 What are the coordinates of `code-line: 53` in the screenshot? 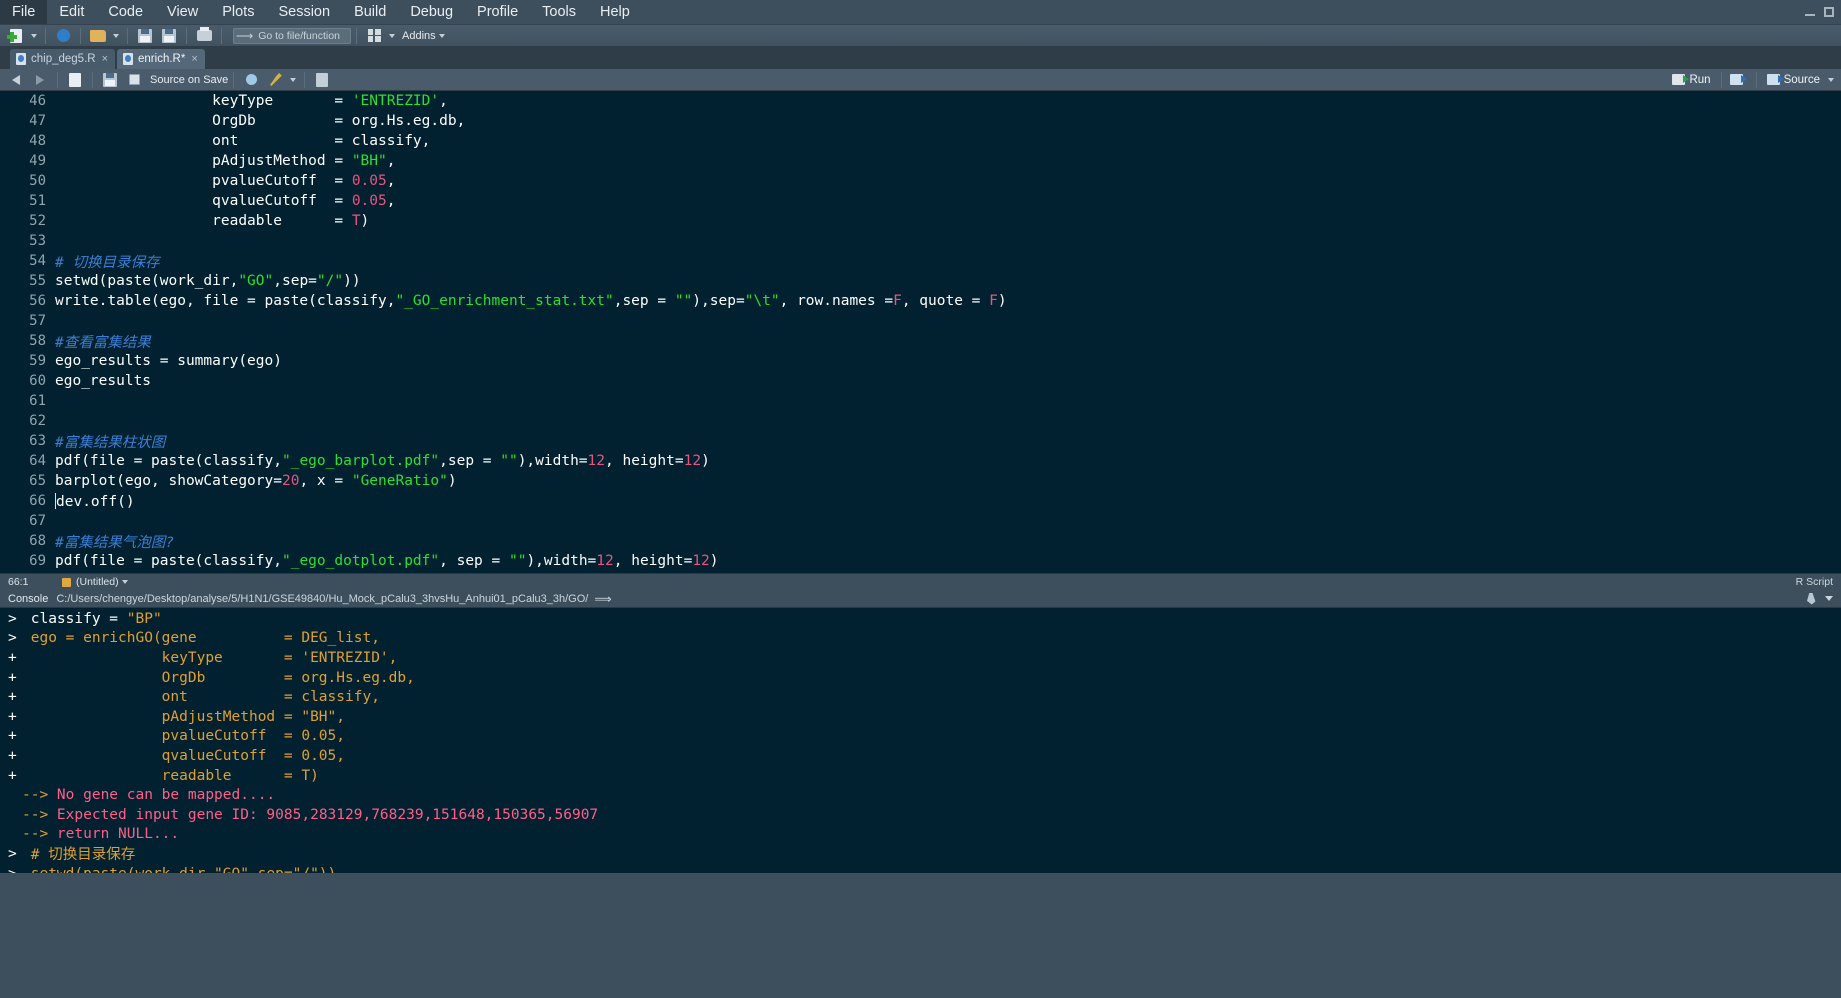 It's located at (920, 241).